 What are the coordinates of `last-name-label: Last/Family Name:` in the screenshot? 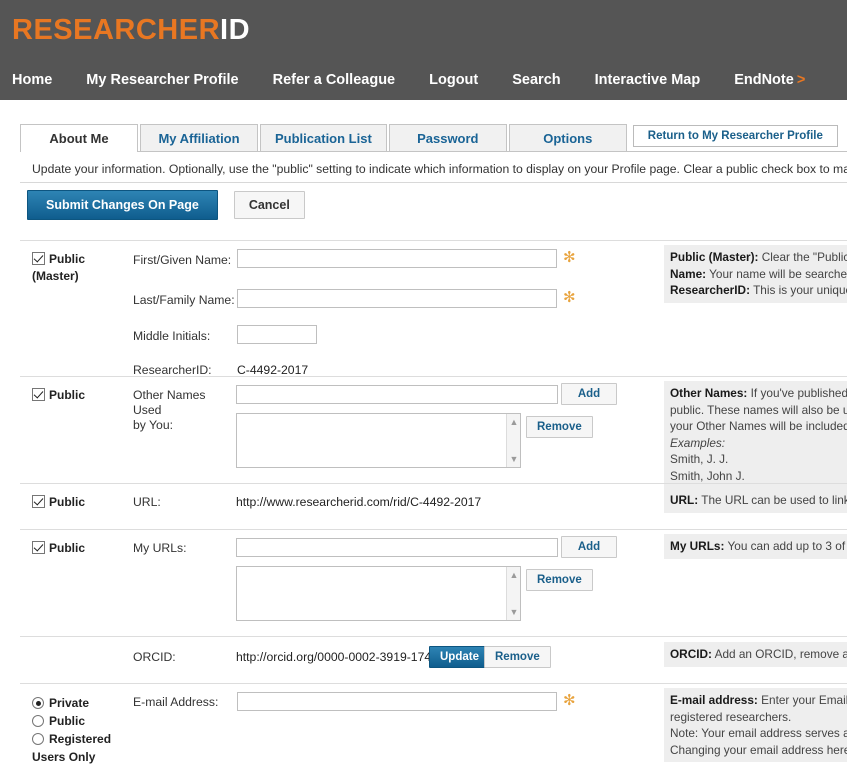 It's located at (184, 300).